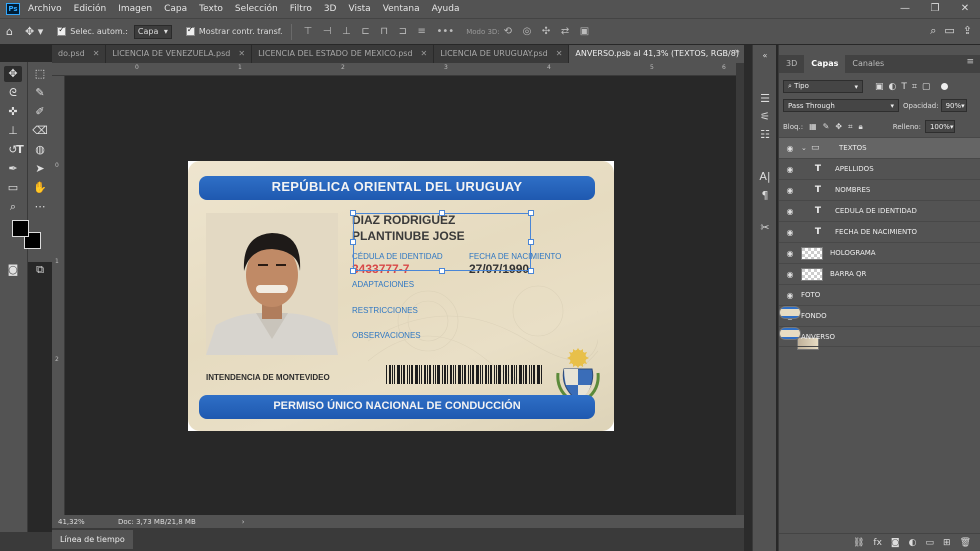  What do you see at coordinates (953, 105) in the screenshot?
I see `opacity-field: 90% ▾` at bounding box center [953, 105].